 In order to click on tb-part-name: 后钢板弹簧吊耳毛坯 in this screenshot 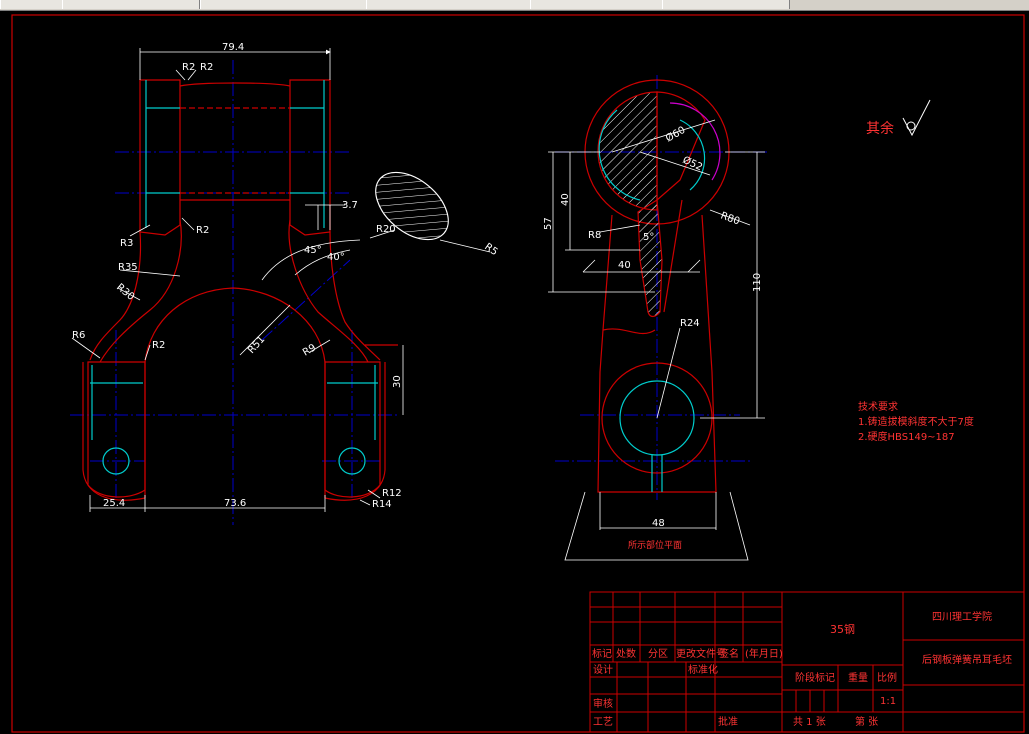, I will do `click(967, 659)`.